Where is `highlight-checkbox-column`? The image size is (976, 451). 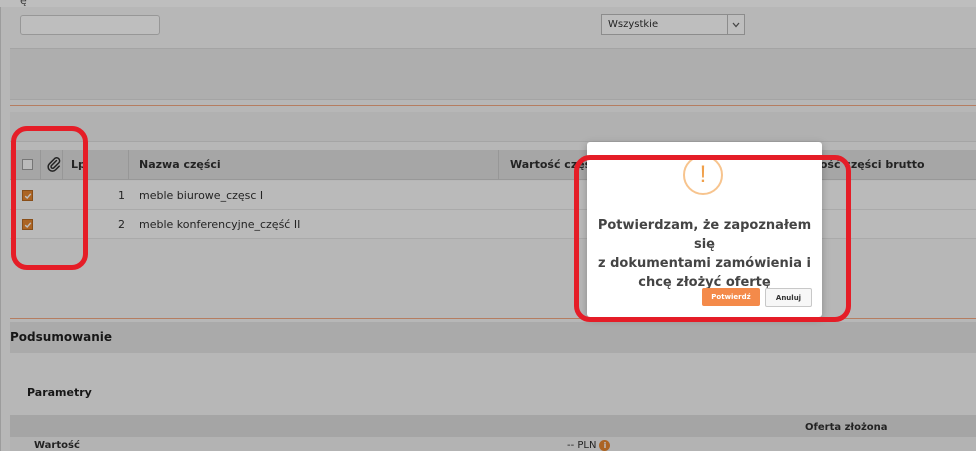
highlight-checkbox-column is located at coordinates (49, 198).